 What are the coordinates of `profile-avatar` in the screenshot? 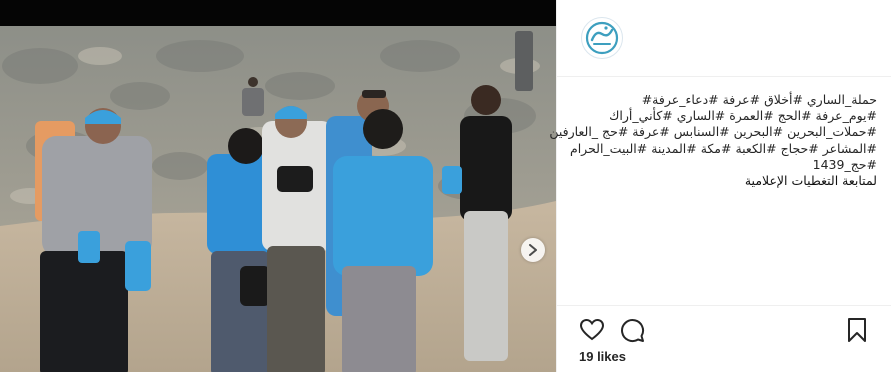 It's located at (602, 38).